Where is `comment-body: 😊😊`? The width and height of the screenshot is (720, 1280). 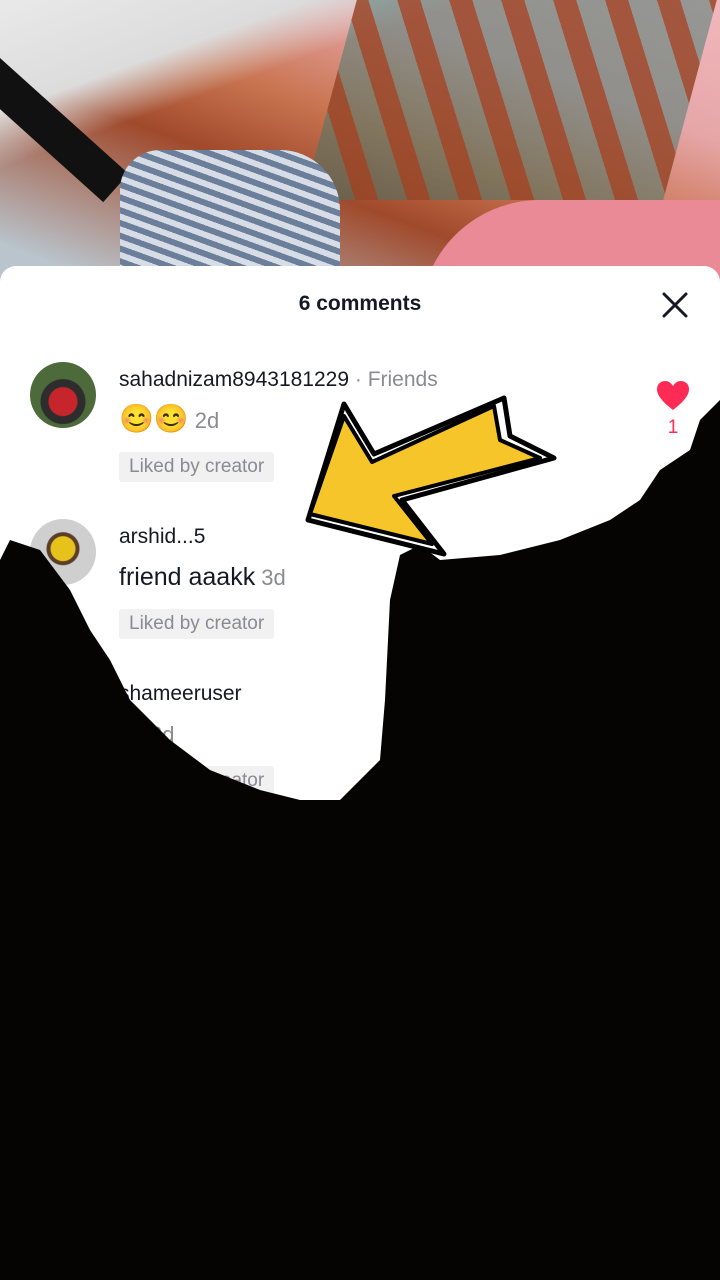
comment-body: 😊😊 is located at coordinates (154, 418).